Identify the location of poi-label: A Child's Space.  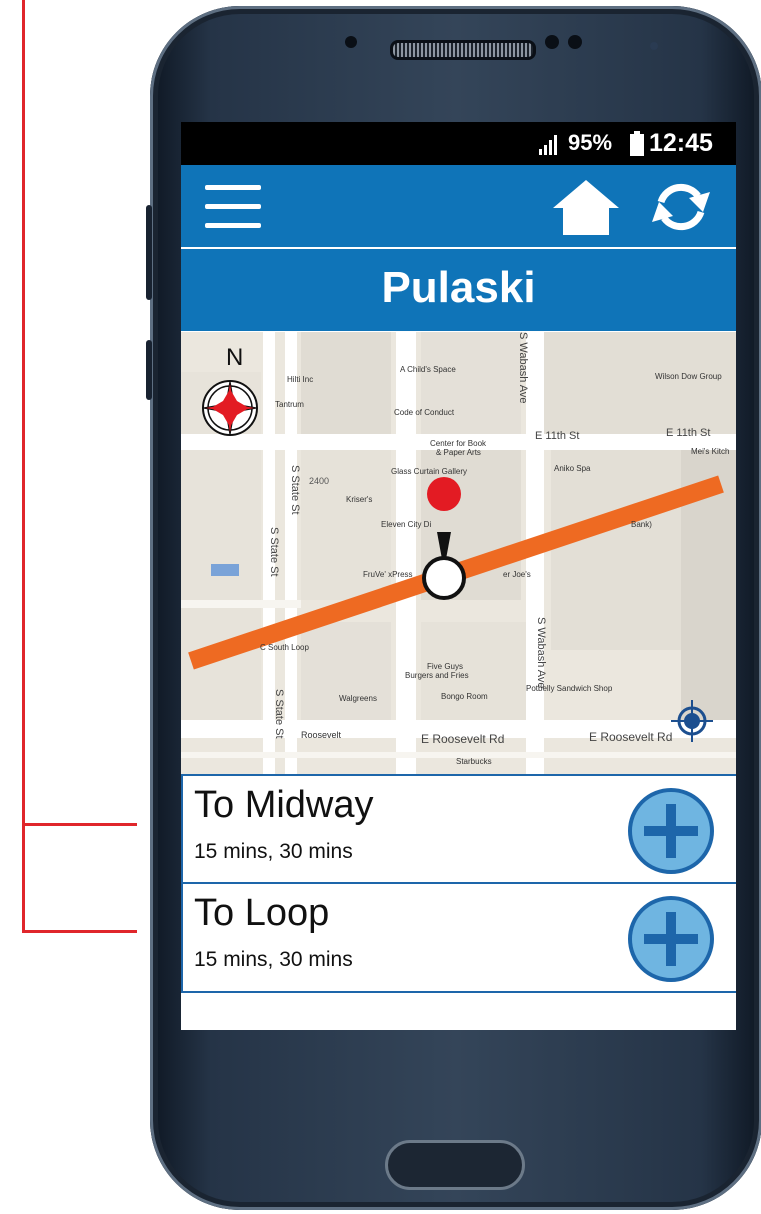
(428, 369).